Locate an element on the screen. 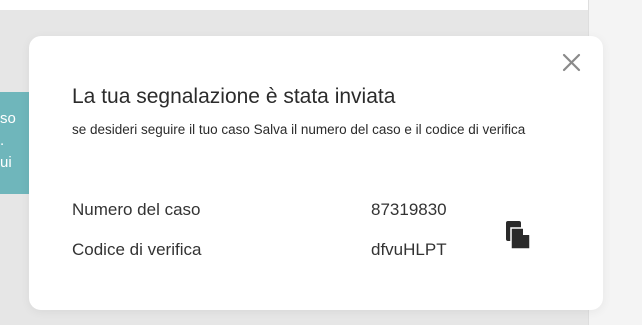 The height and width of the screenshot is (325, 642). case-number-label: Numero del caso is located at coordinates (136, 209).